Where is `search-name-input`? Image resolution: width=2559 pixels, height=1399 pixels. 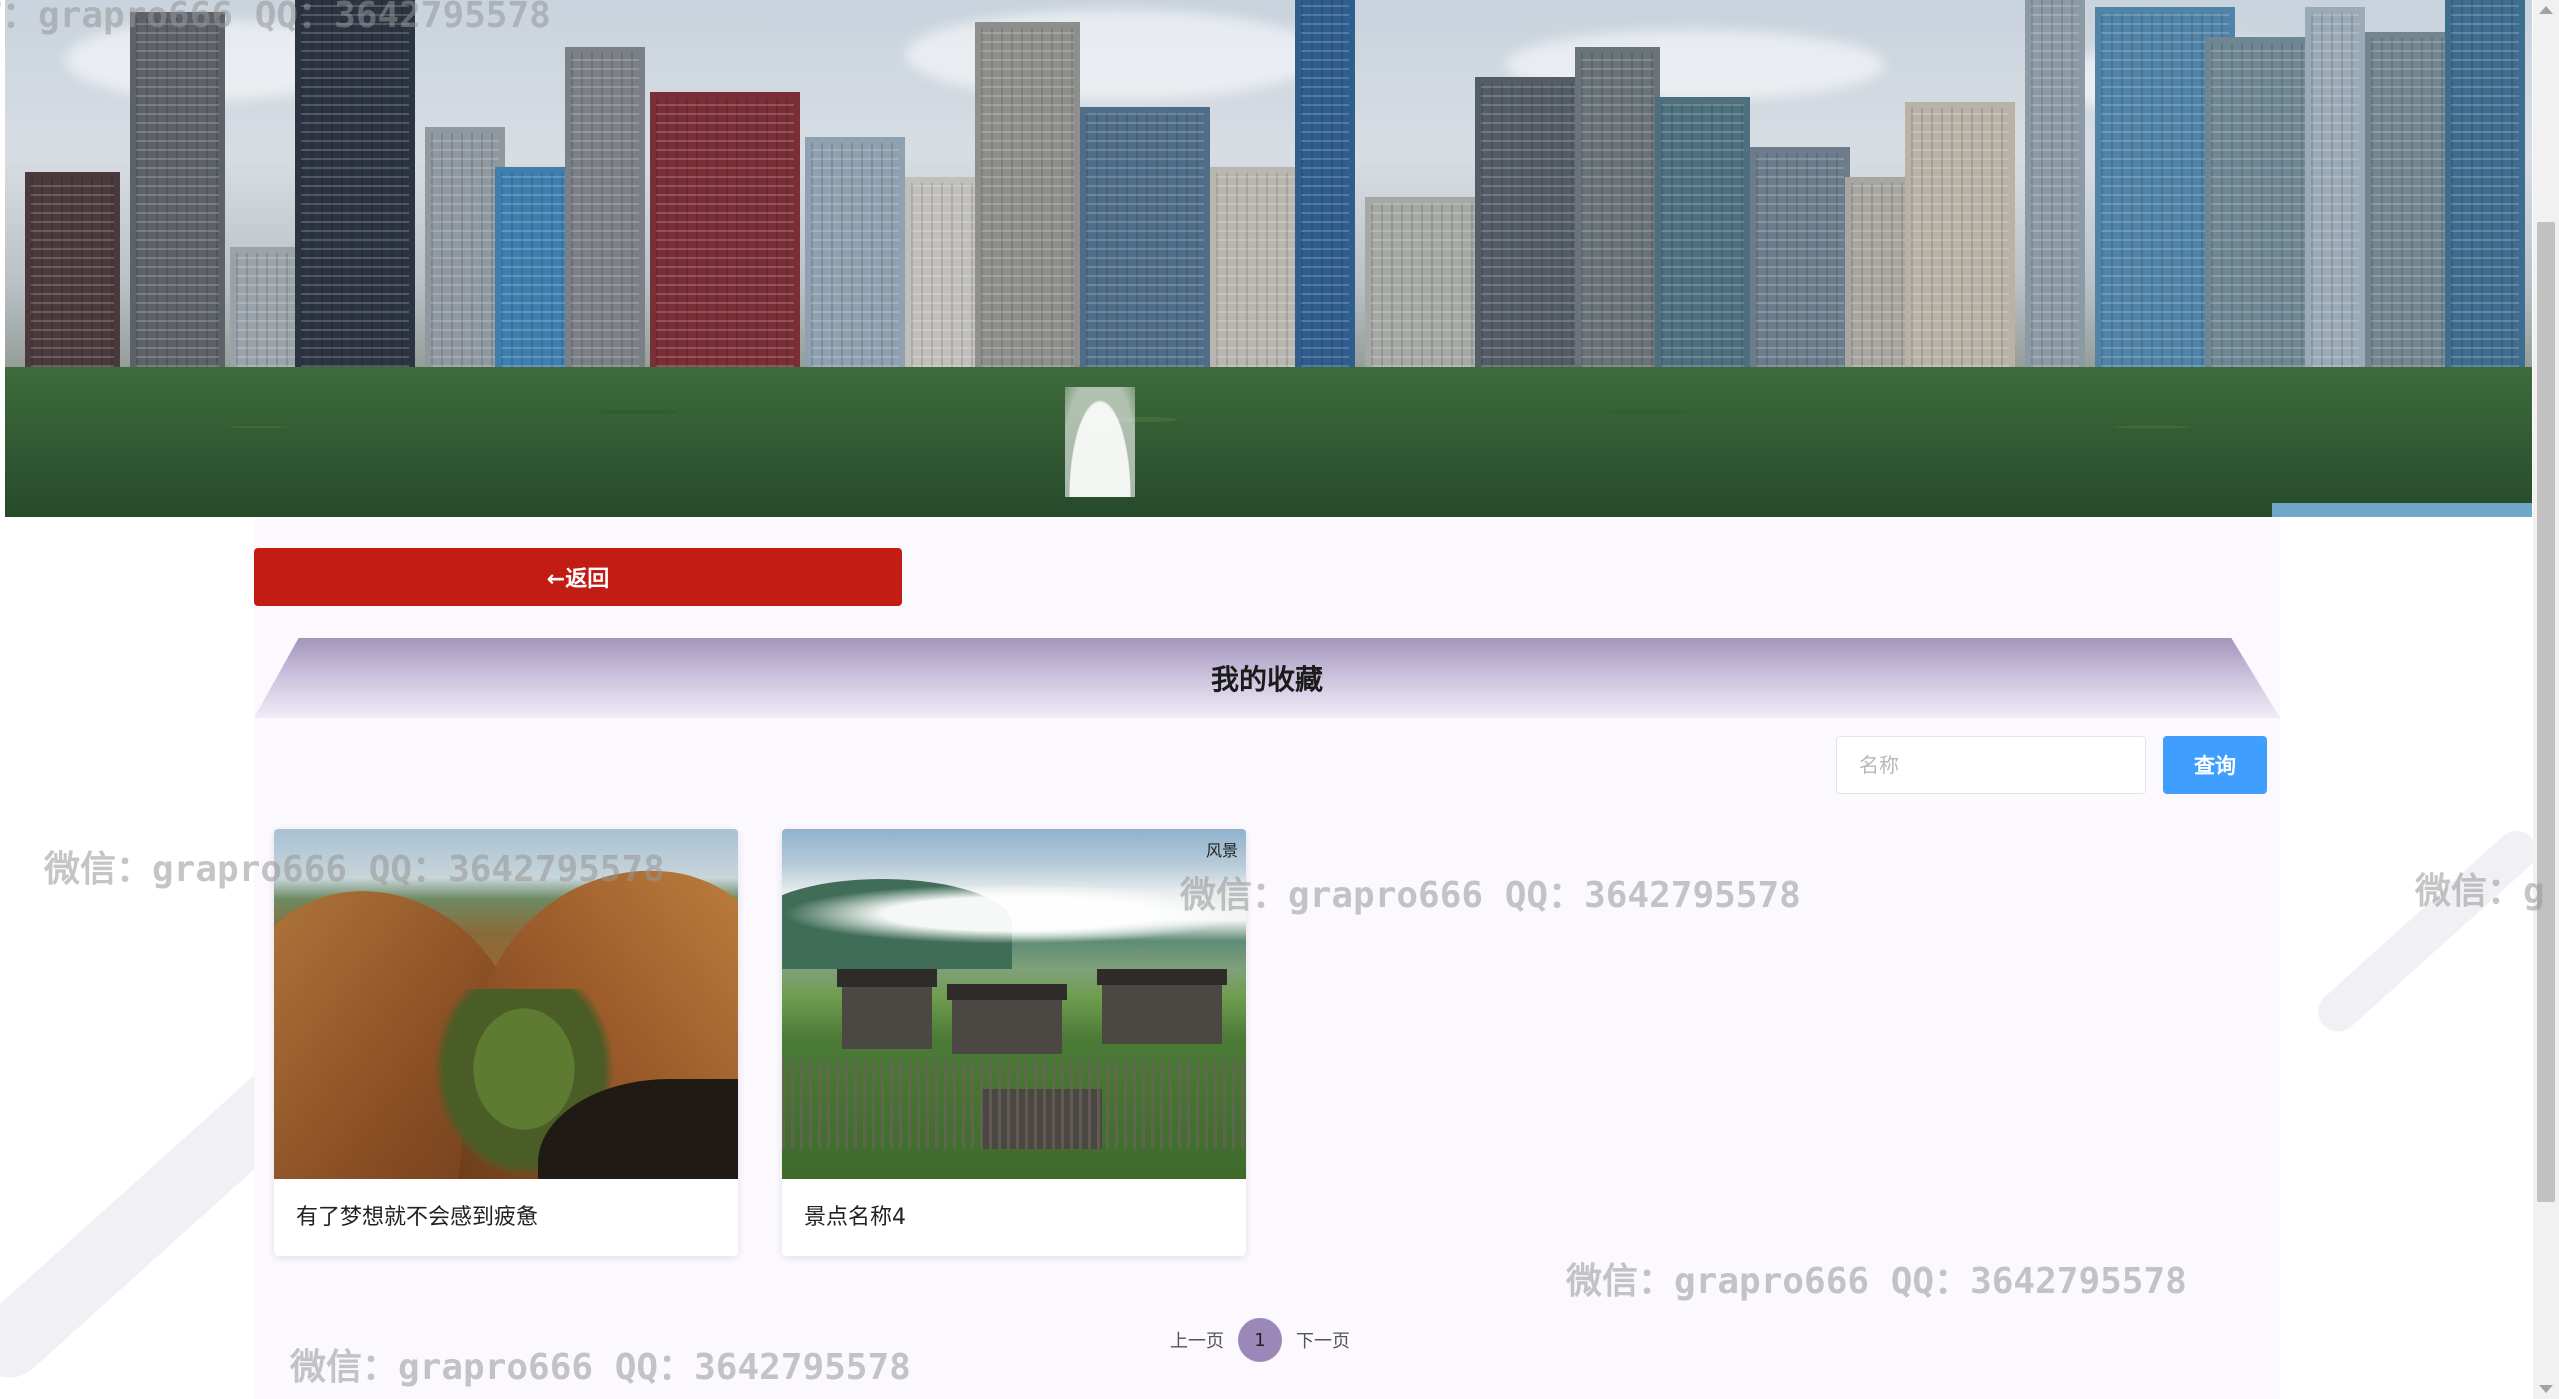
search-name-input is located at coordinates (1991, 765).